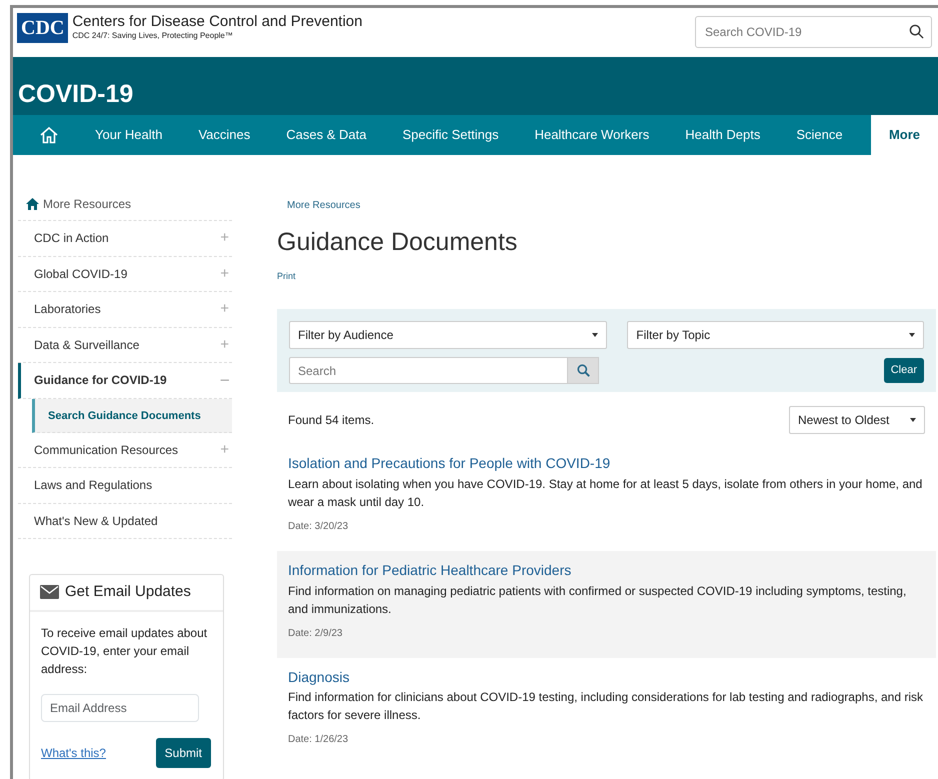 The height and width of the screenshot is (779, 938). I want to click on sort-dropdown: Newest to Oldest, so click(857, 420).